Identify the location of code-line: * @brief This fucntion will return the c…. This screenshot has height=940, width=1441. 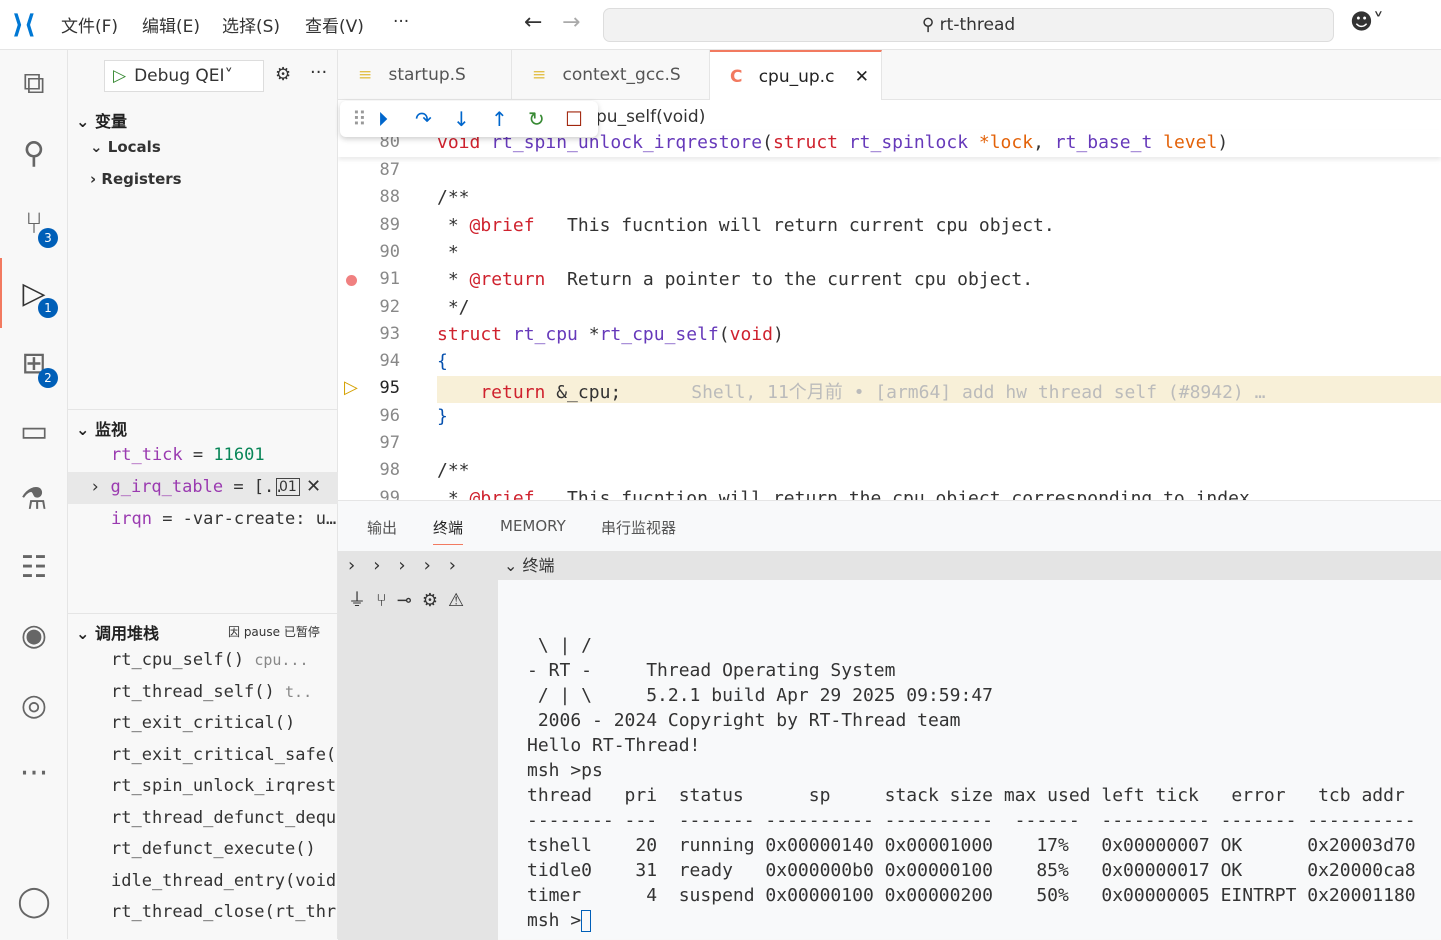
(849, 494).